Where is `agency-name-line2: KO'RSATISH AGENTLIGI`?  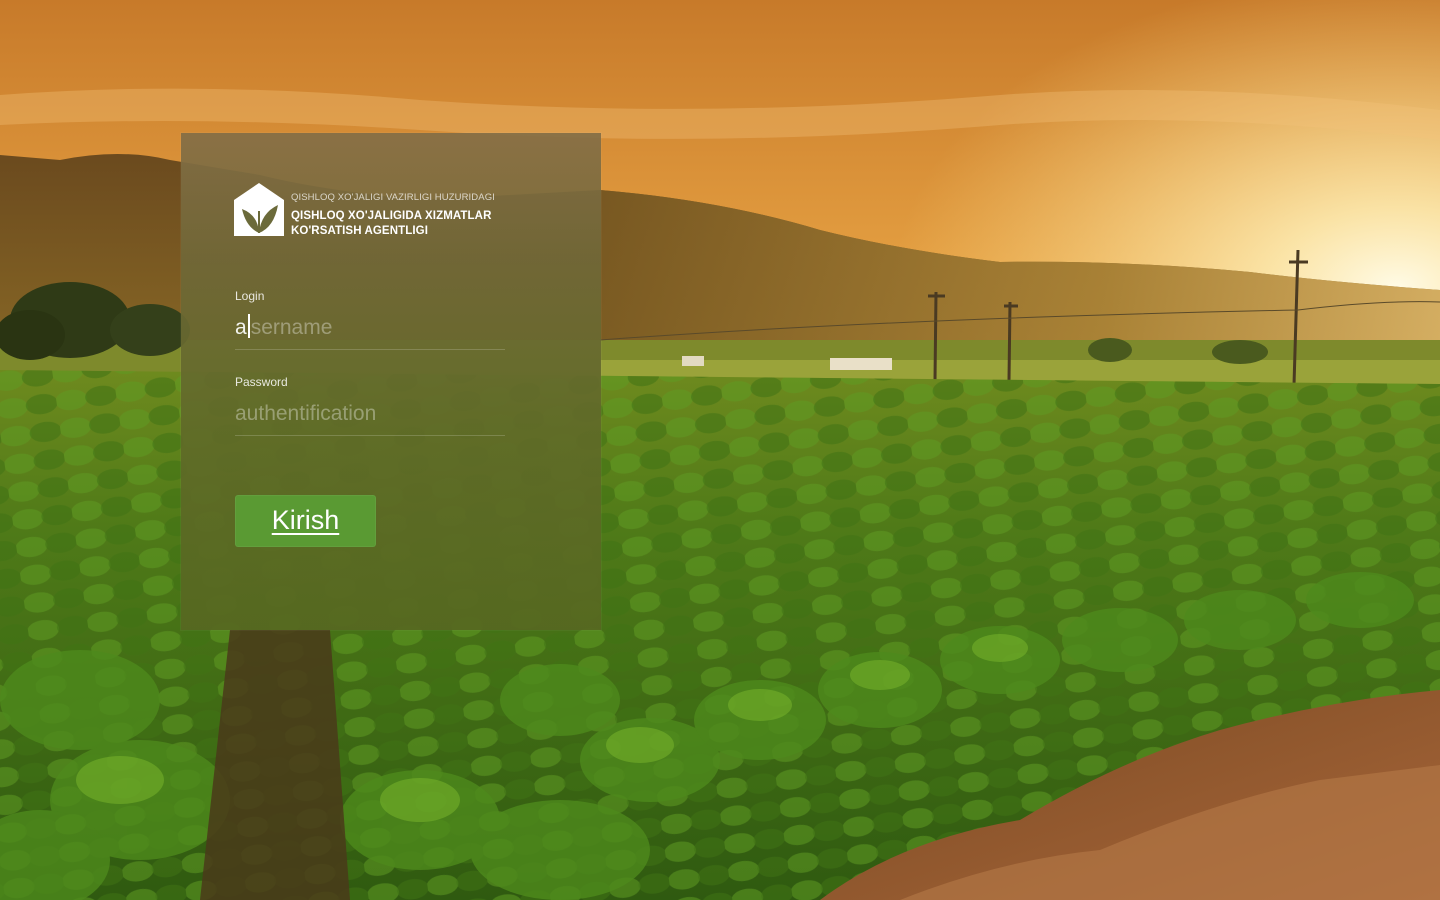
agency-name-line2: KO'RSATISH AGENTLIGI is located at coordinates (359, 231).